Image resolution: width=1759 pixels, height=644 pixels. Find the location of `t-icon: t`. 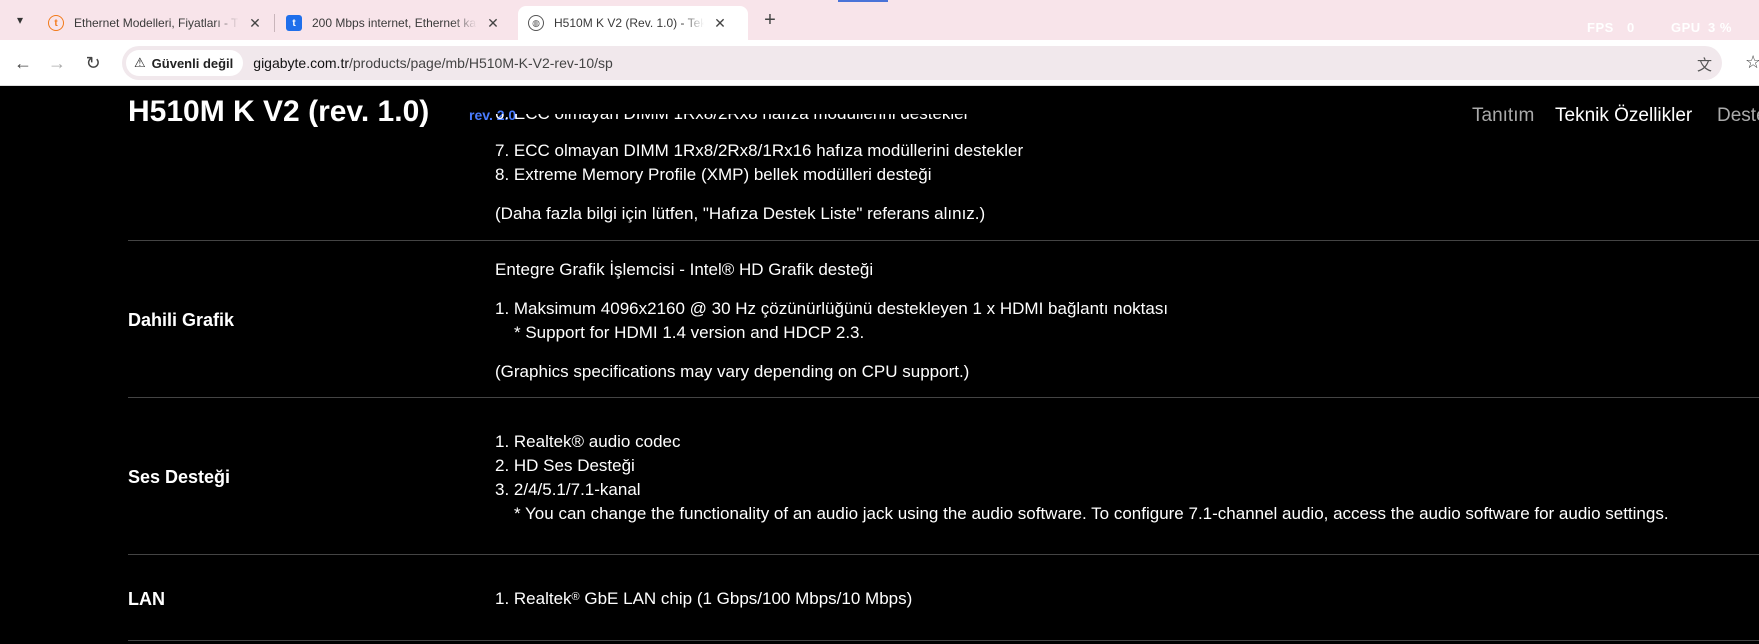

t-icon: t is located at coordinates (294, 23).